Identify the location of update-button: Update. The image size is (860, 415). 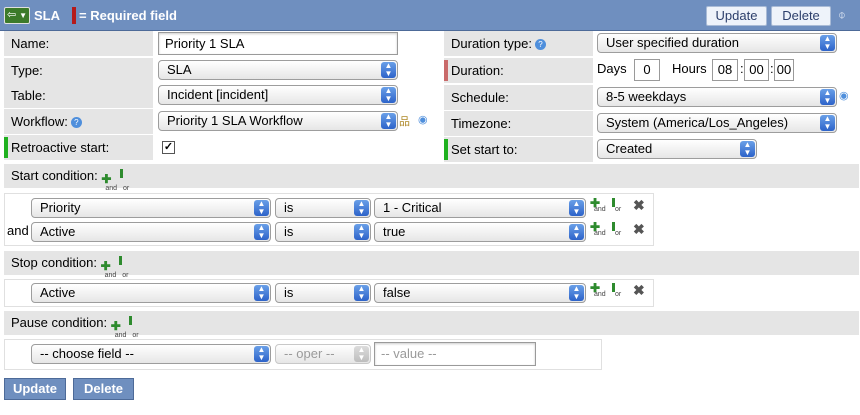
(35, 389).